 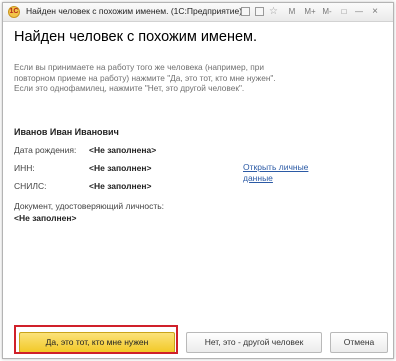 I want to click on inn-label: ИНН:, so click(x=24, y=168).